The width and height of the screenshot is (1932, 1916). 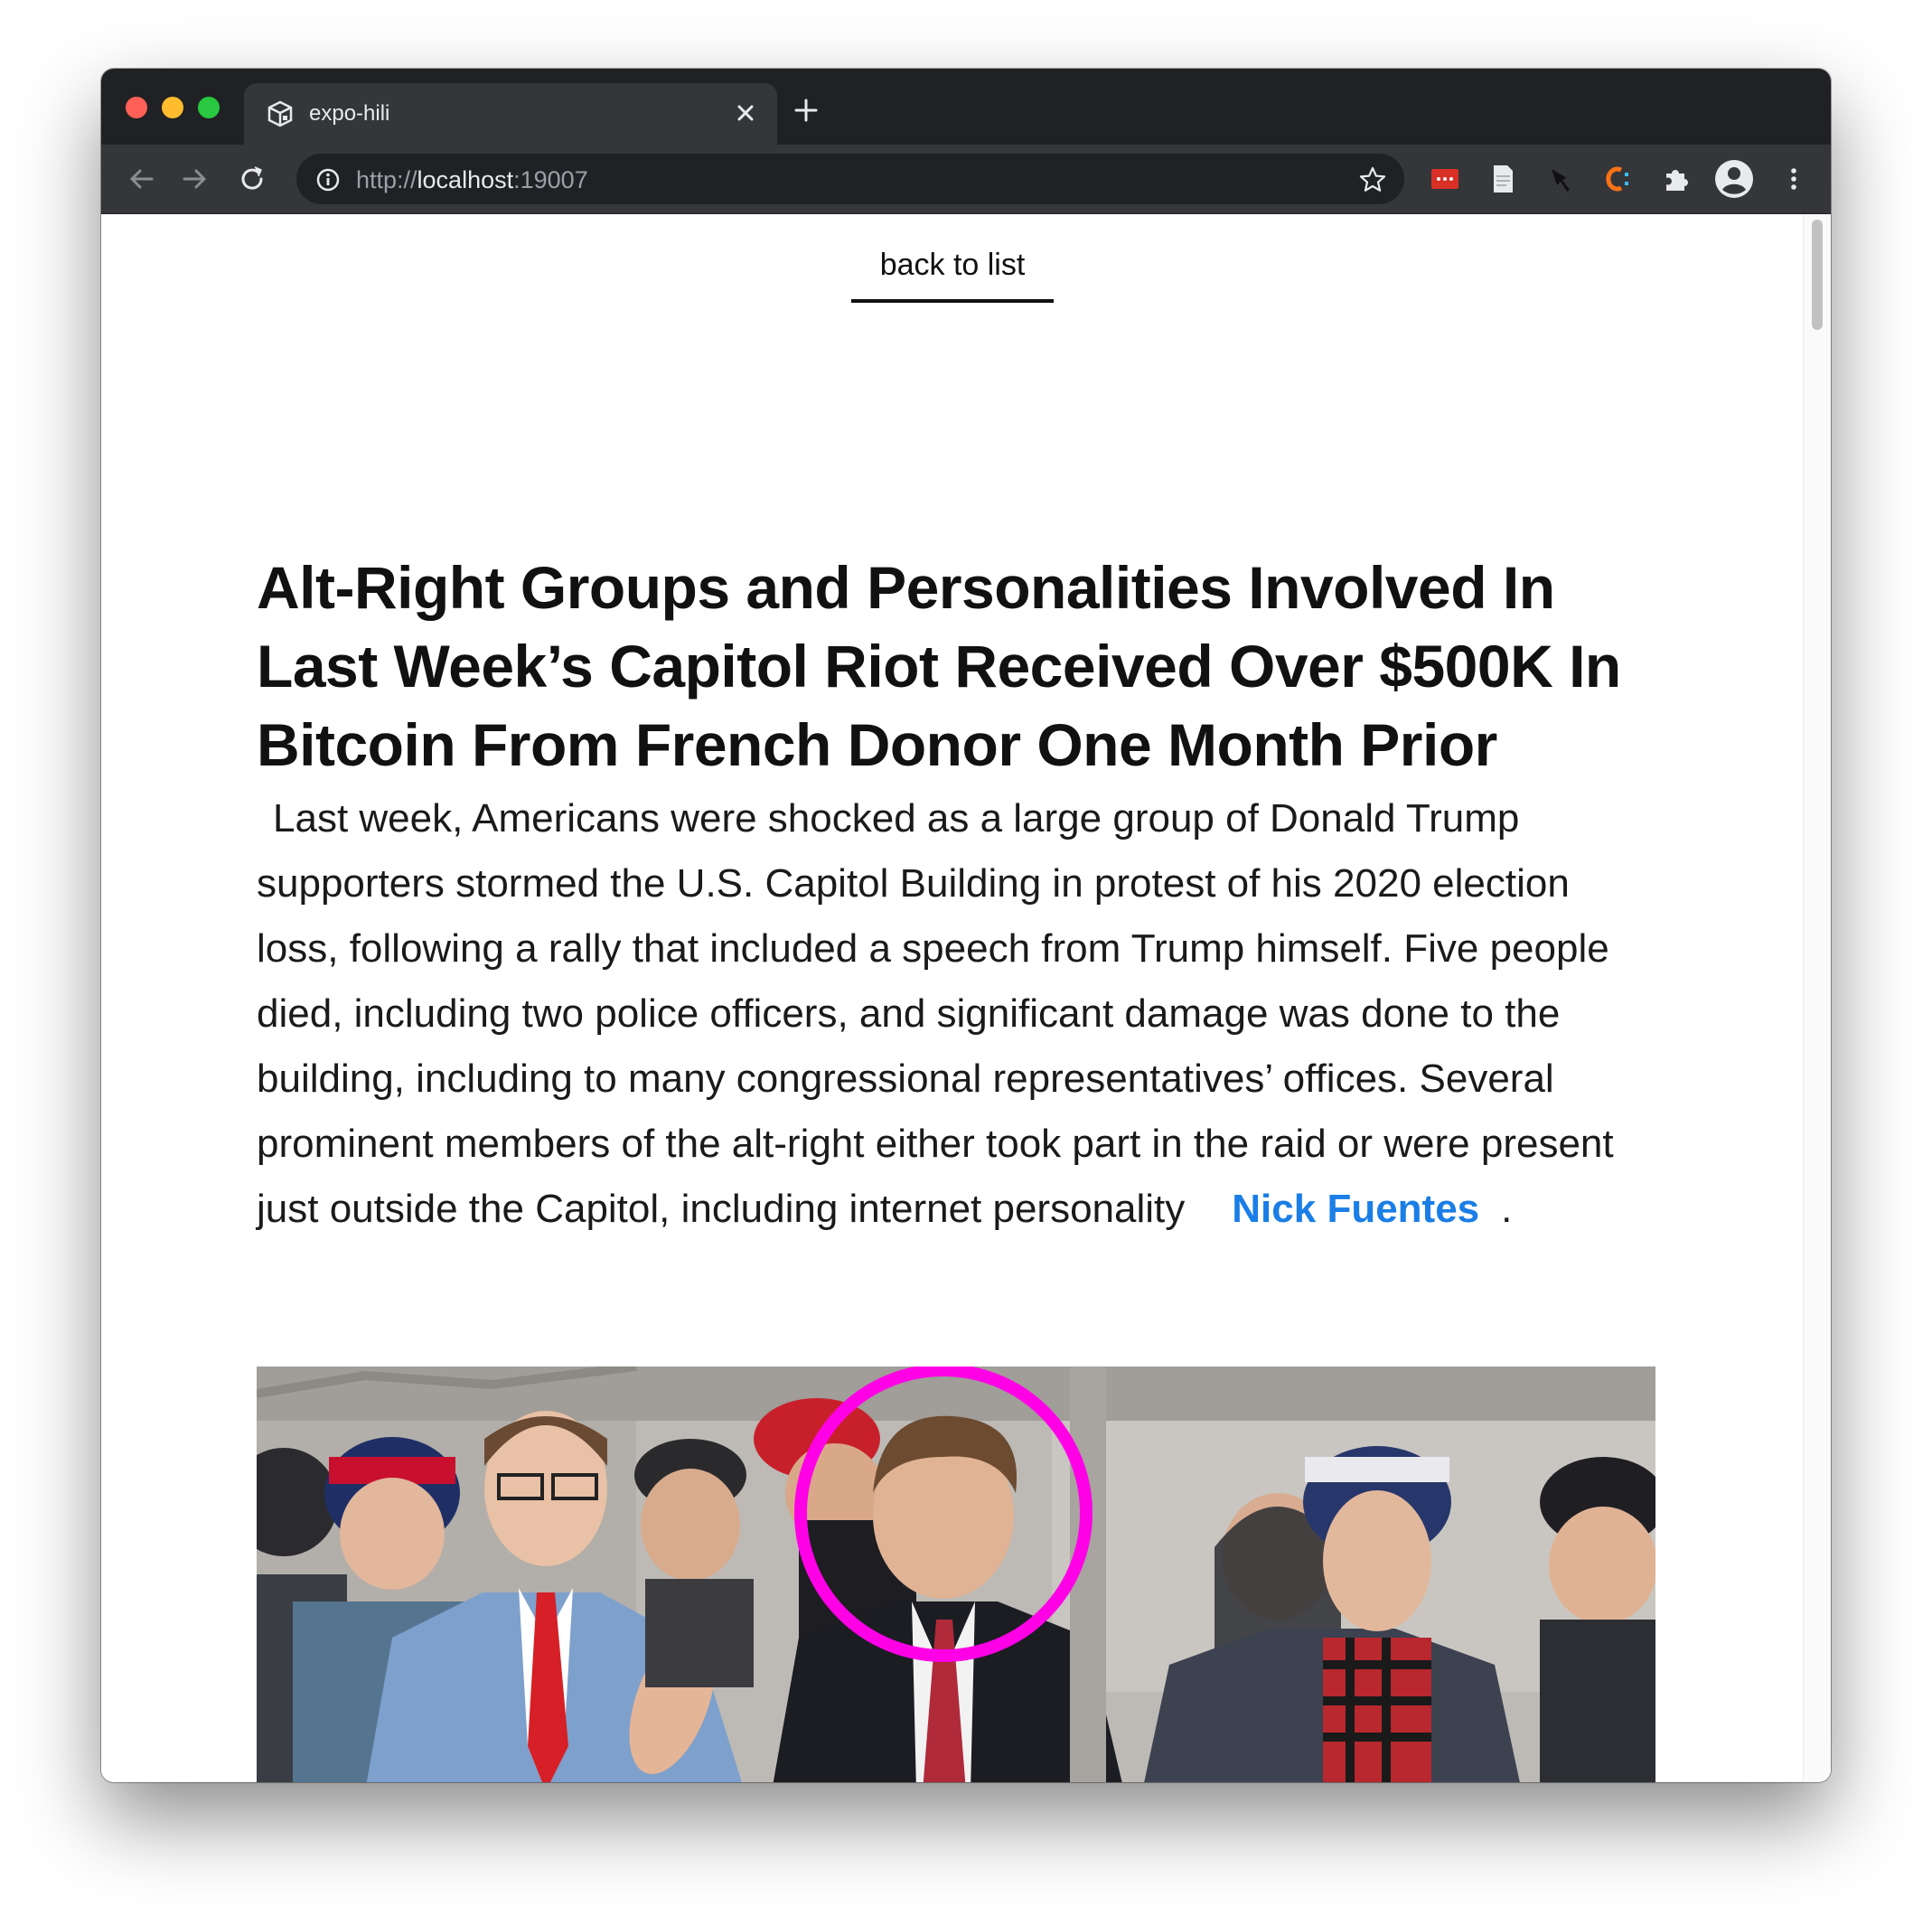 What do you see at coordinates (172, 108) in the screenshot?
I see `minimize-window-button` at bounding box center [172, 108].